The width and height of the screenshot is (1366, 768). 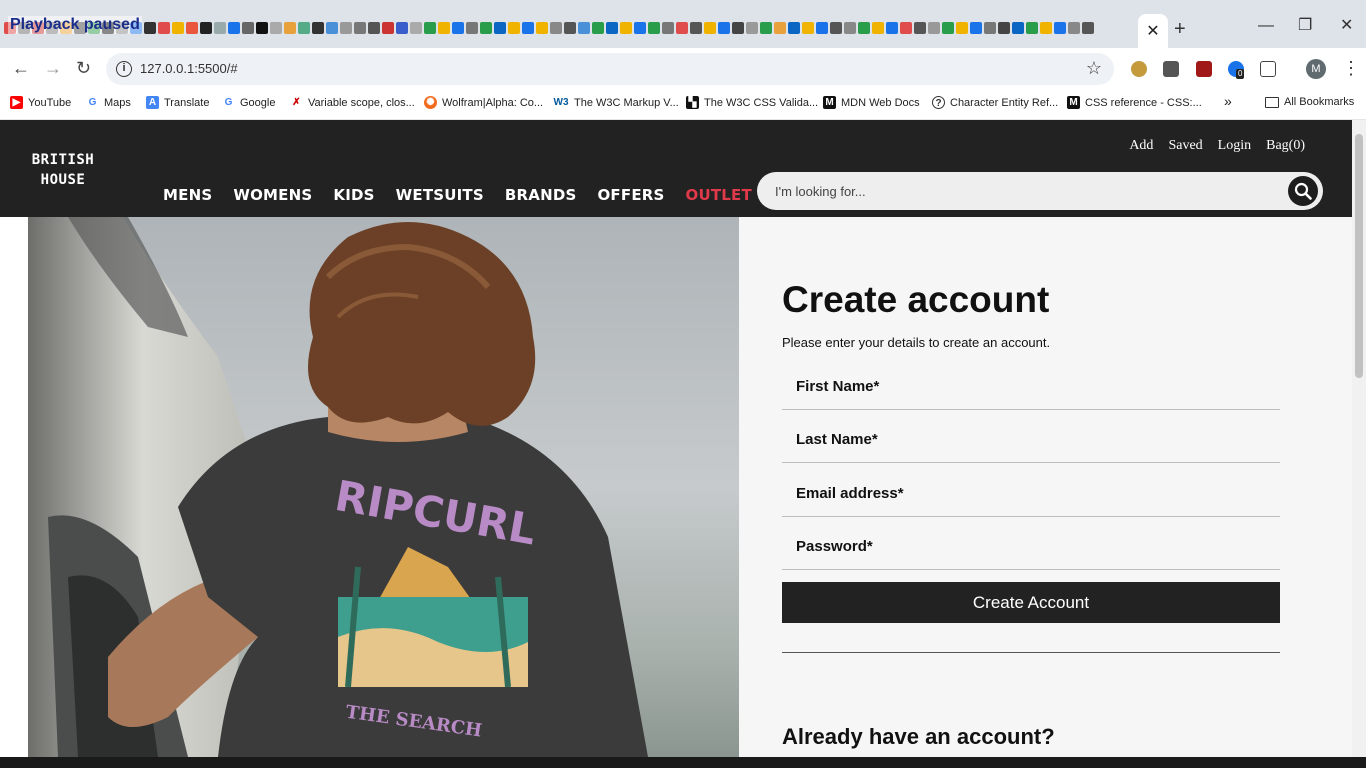 What do you see at coordinates (152, 102) in the screenshot?
I see `translate-icon: A` at bounding box center [152, 102].